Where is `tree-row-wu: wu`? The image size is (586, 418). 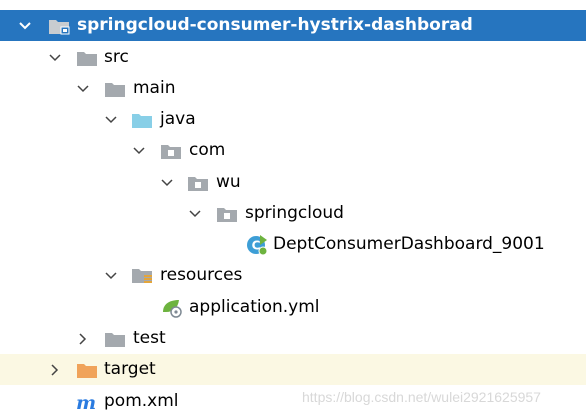 tree-row-wu: wu is located at coordinates (293, 182).